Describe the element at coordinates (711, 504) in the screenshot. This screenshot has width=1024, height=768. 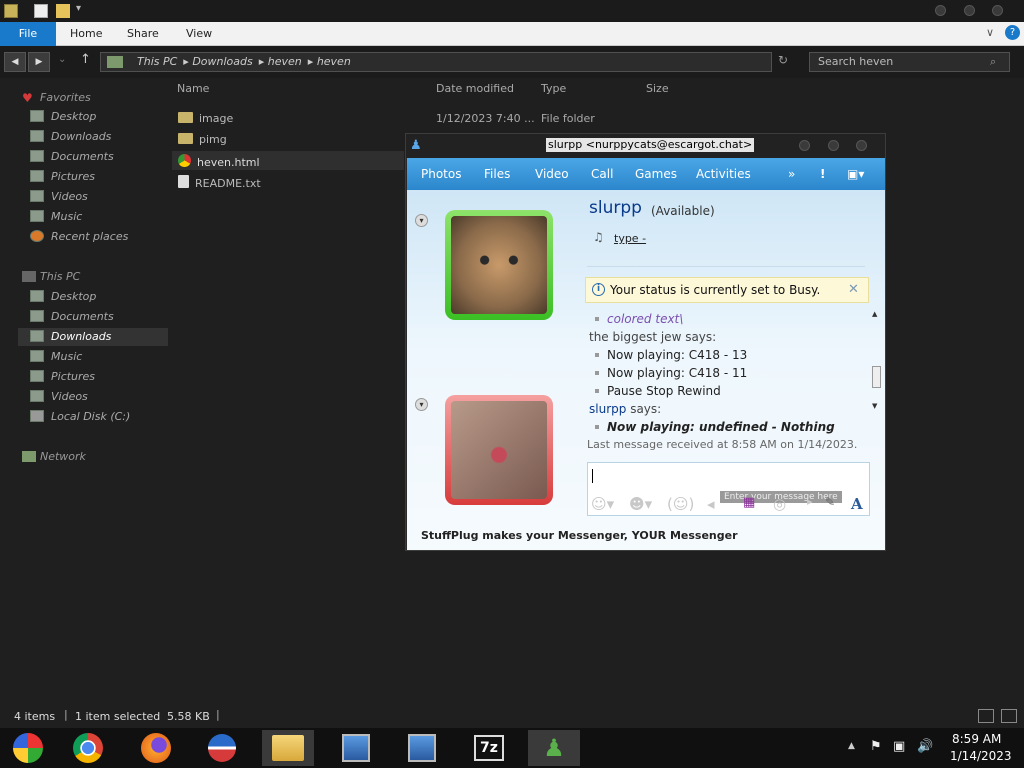
I see `voice-clip-icon: ◂` at that location.